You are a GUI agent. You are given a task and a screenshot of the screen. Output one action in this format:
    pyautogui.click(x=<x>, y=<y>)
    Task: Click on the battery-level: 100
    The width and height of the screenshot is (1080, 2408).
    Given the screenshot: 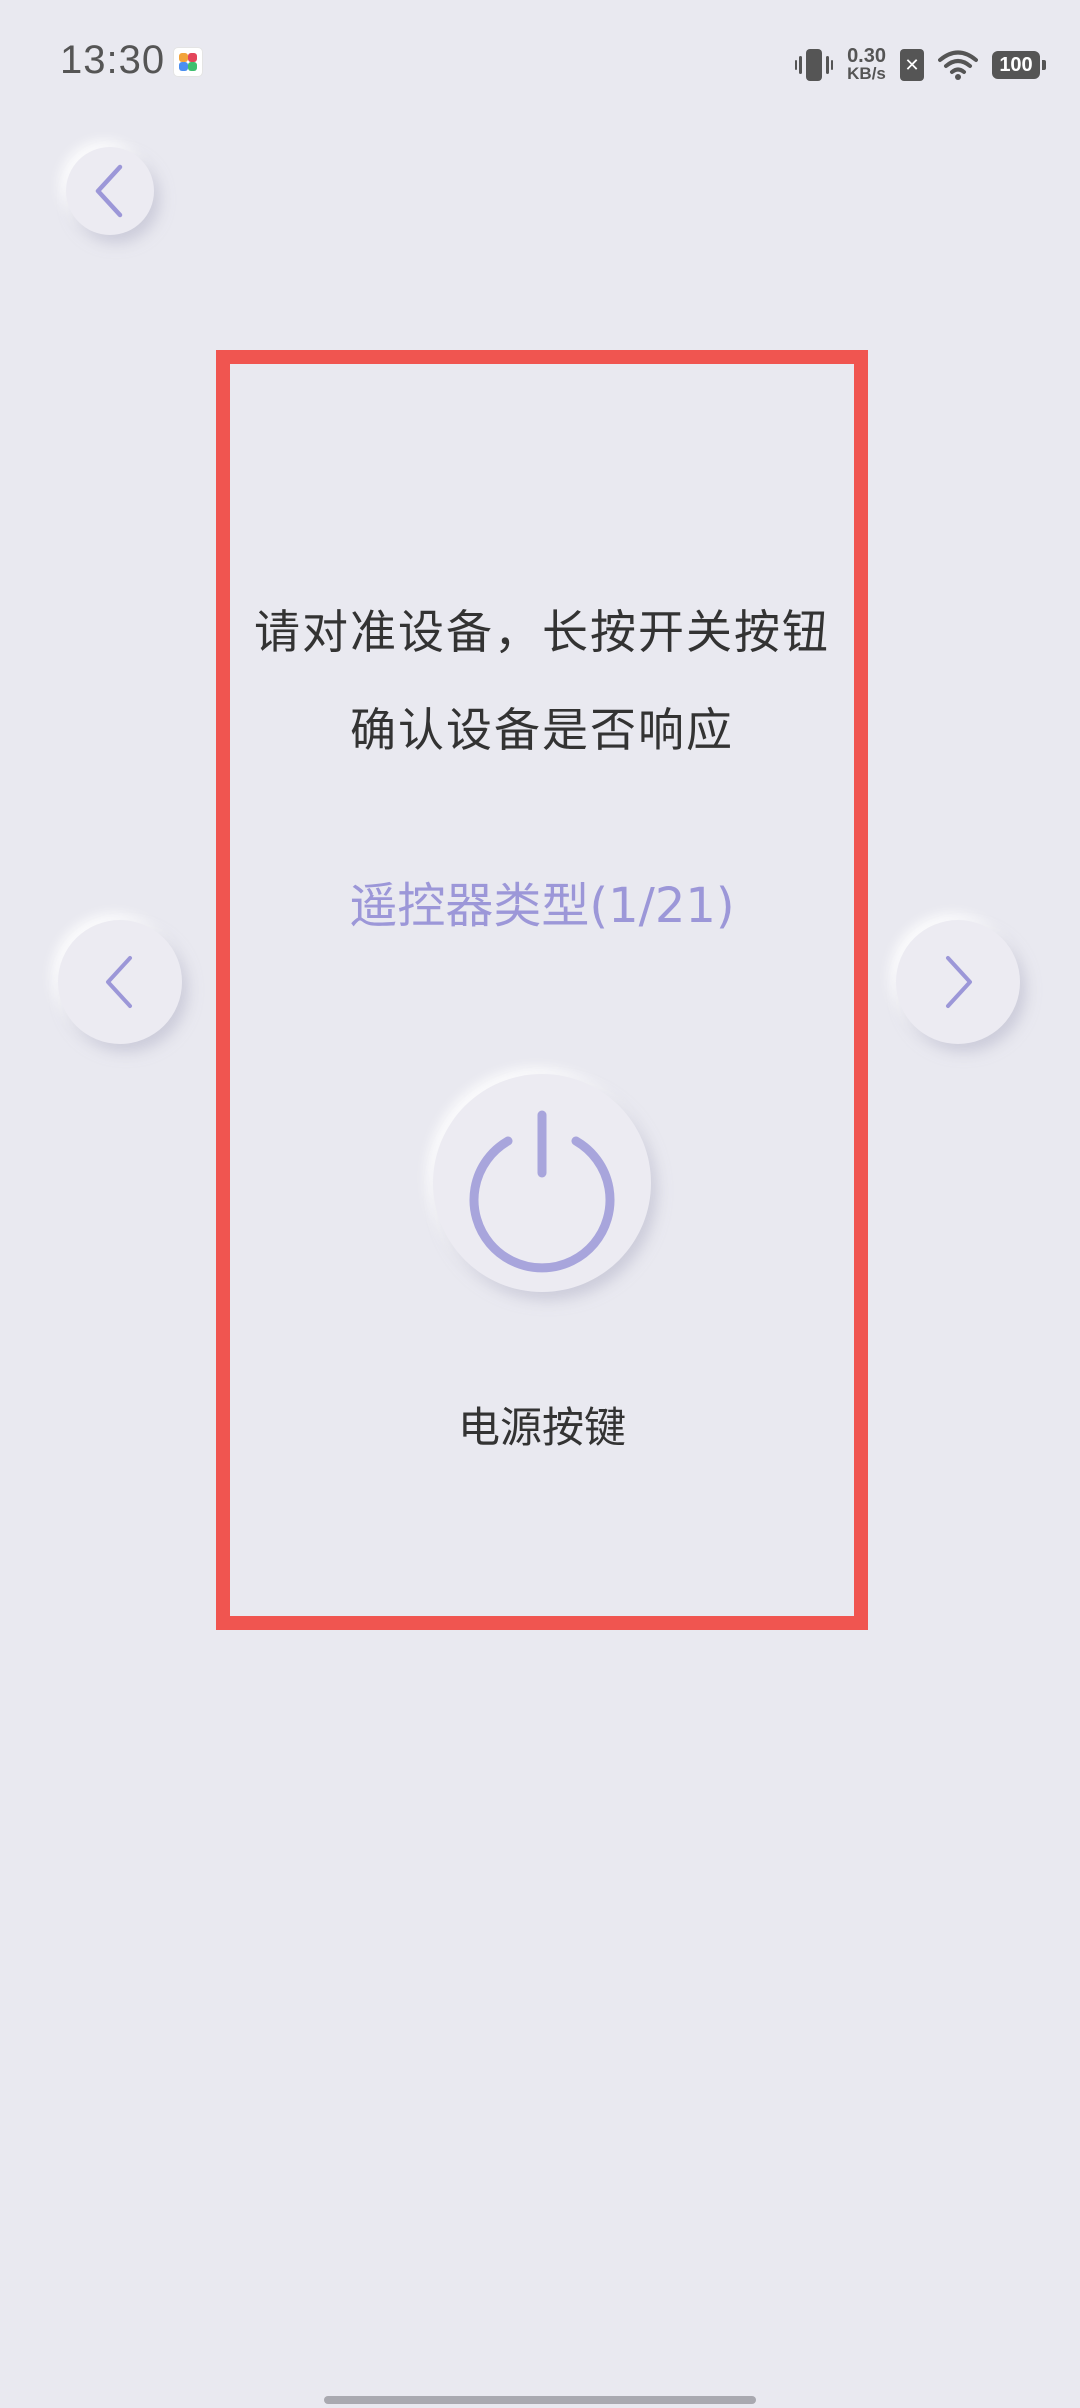 What is the action you would take?
    pyautogui.click(x=1016, y=64)
    